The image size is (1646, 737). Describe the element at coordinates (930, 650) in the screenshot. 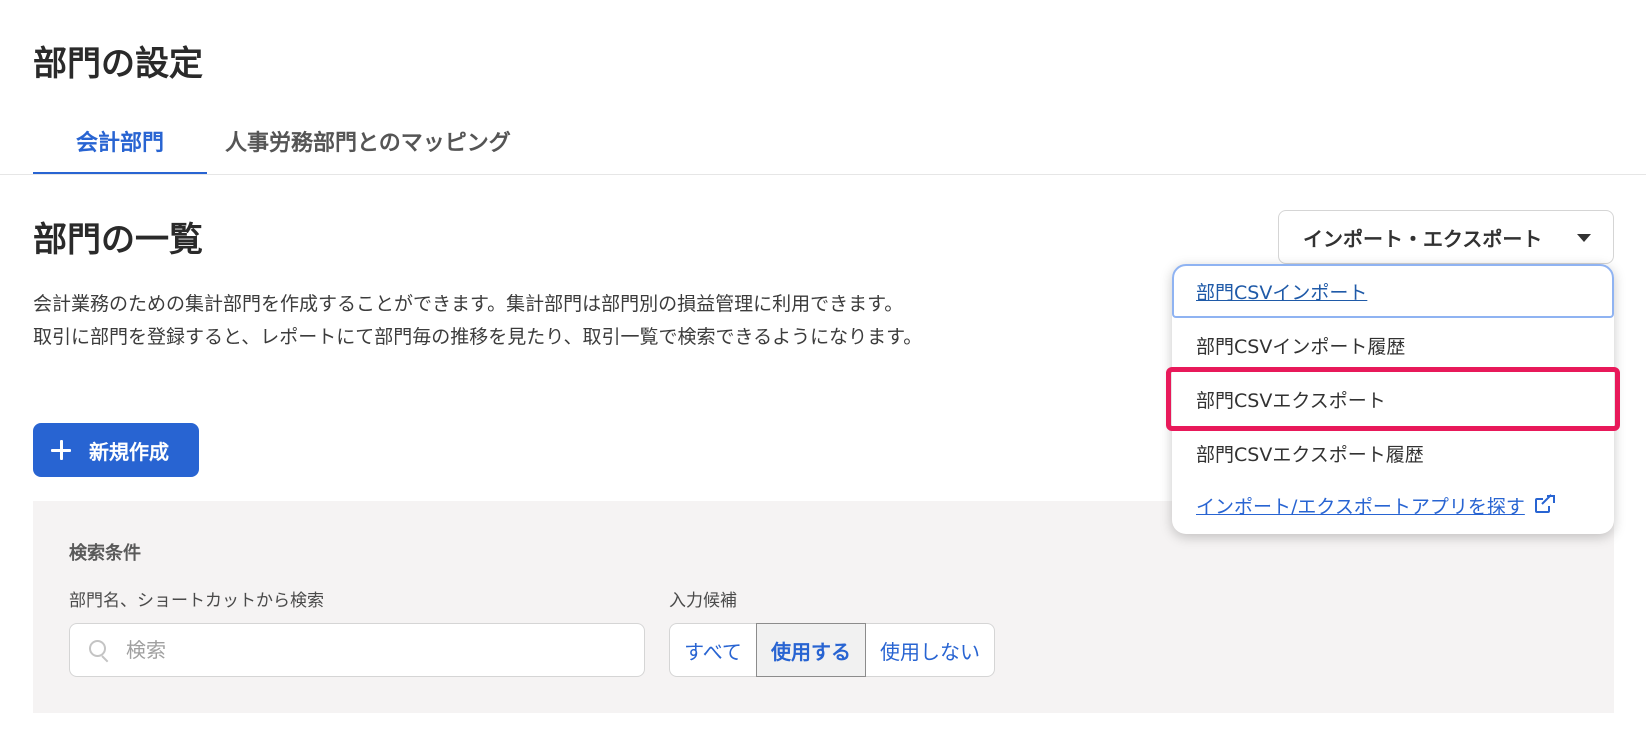

I see `filter-option-not-in-use: 使用しない` at that location.